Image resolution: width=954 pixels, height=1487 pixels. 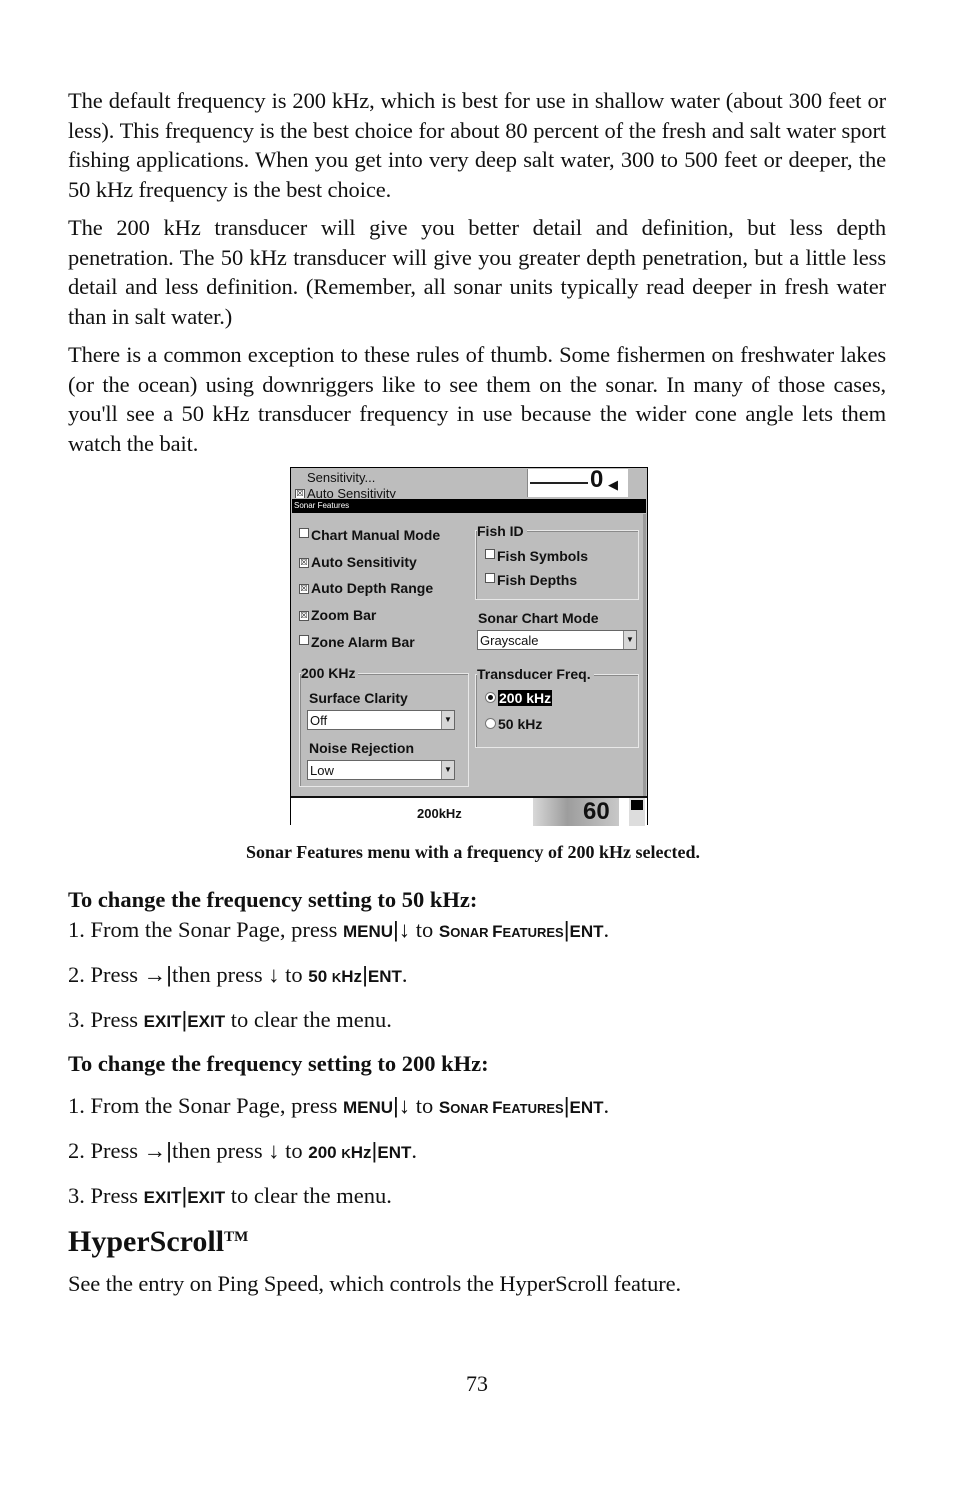 I want to click on step-200-3: 3. Press EXIT|EXIT to clear the menu., so click(x=230, y=1195).